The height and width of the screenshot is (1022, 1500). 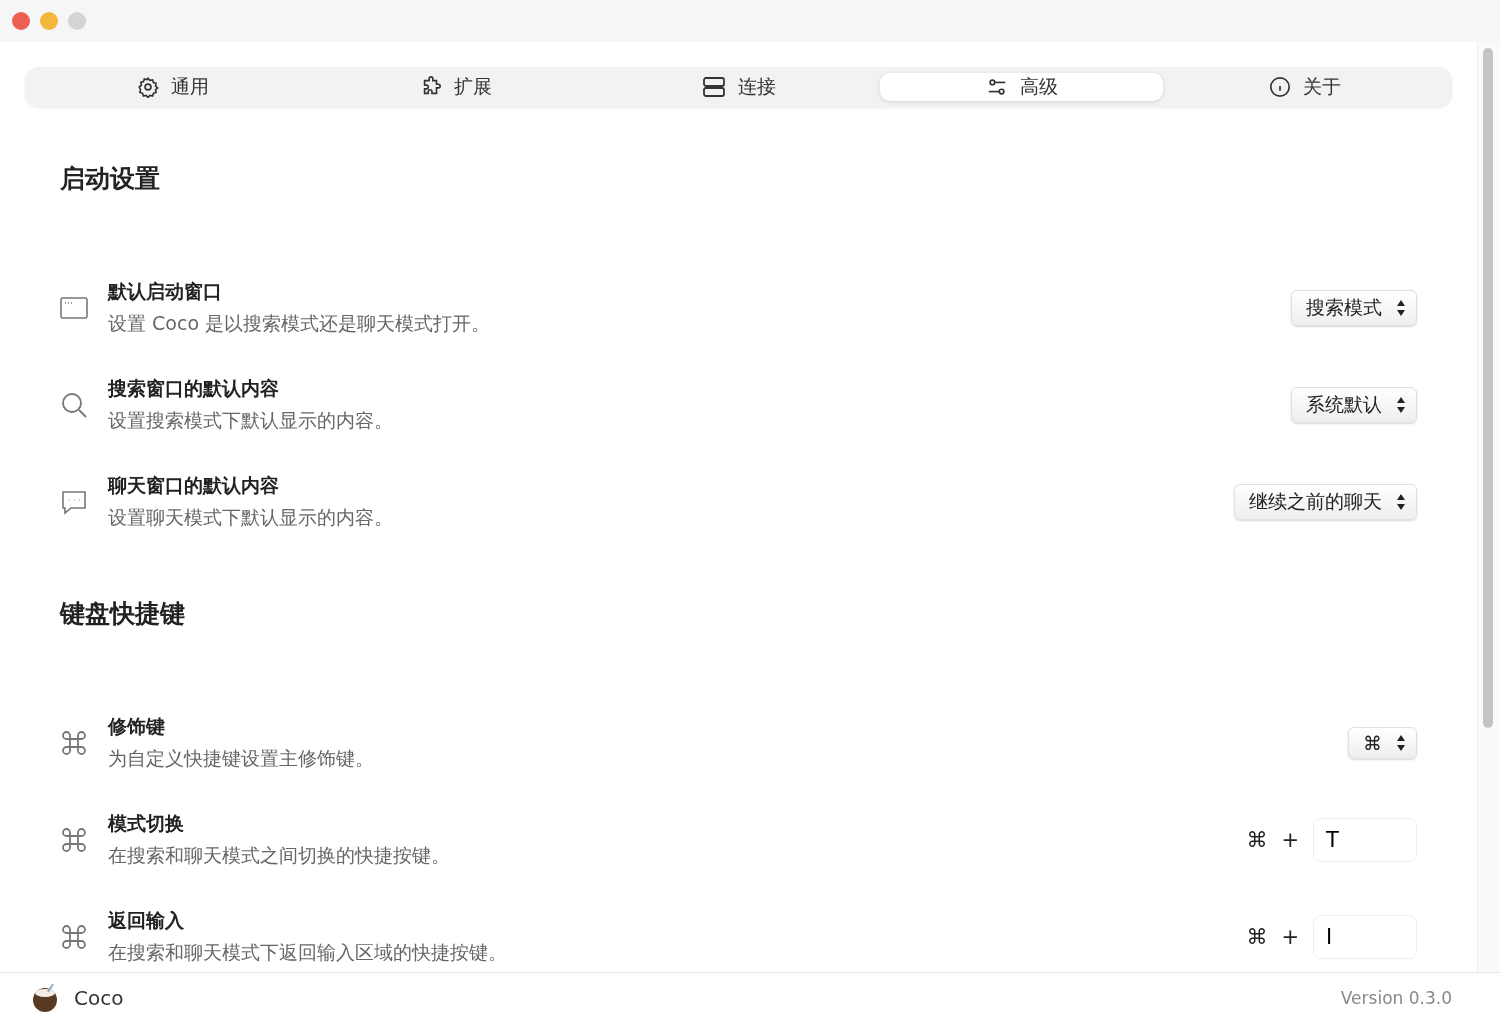 I want to click on section-heading: 键盘快捷键, so click(x=123, y=614).